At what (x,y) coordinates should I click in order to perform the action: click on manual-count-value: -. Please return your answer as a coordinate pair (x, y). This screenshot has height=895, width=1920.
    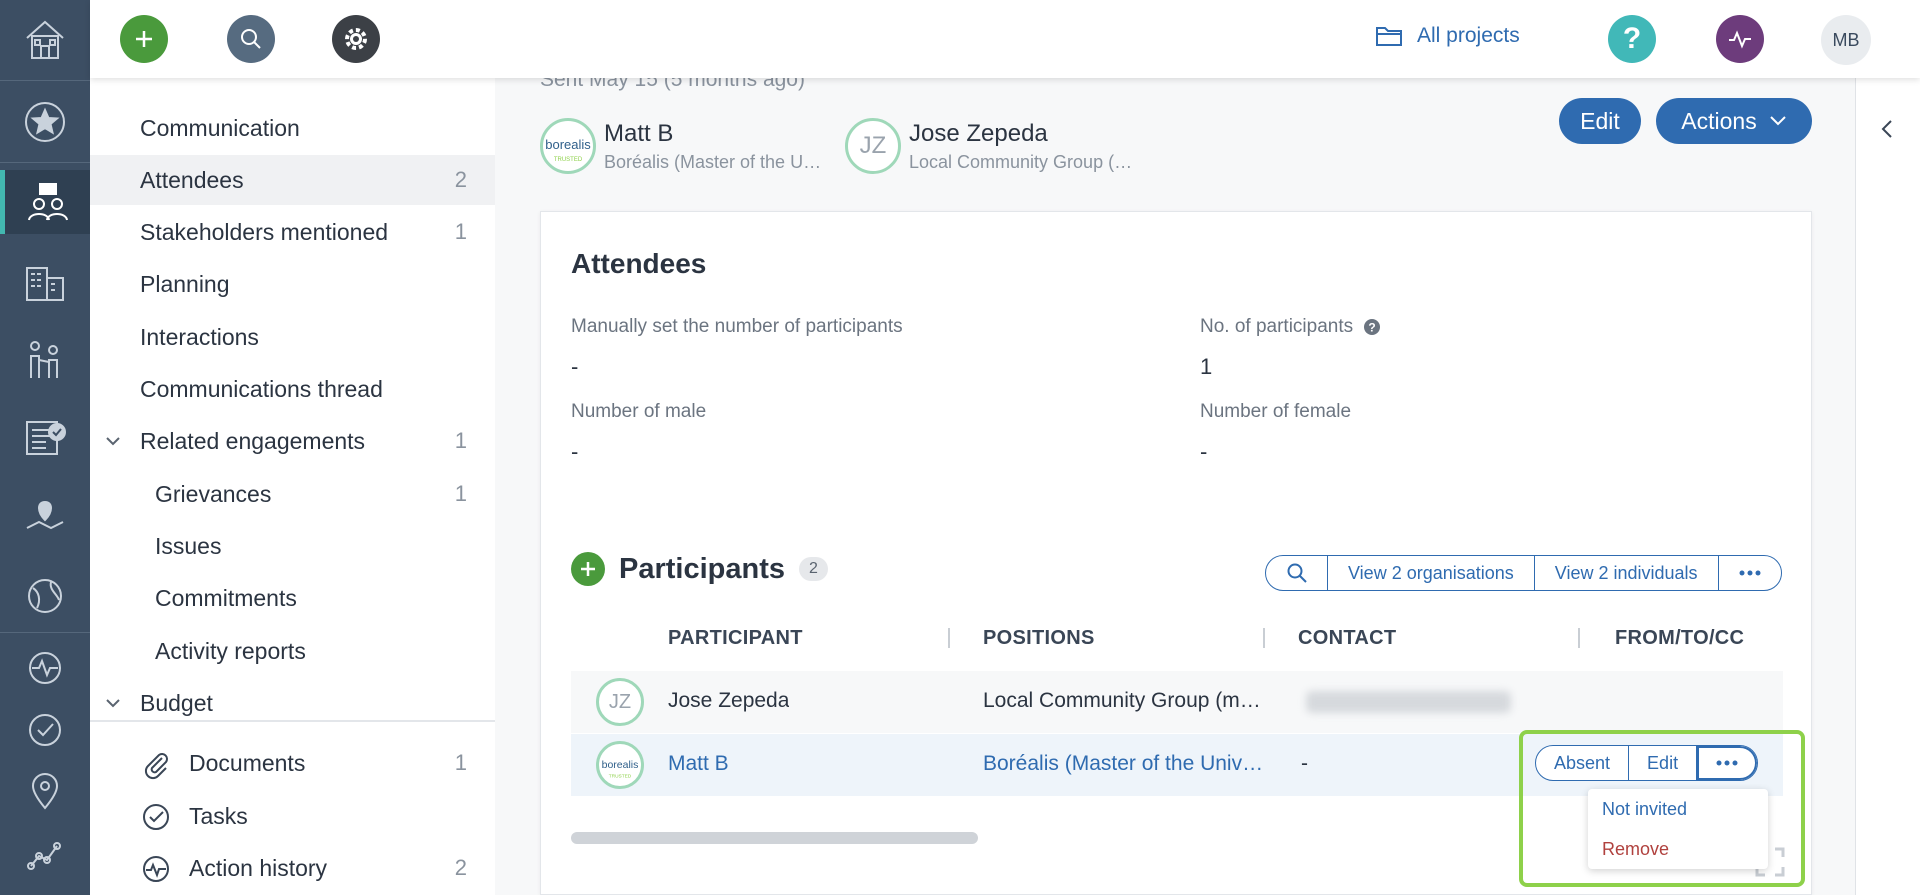
    Looking at the image, I should click on (575, 366).